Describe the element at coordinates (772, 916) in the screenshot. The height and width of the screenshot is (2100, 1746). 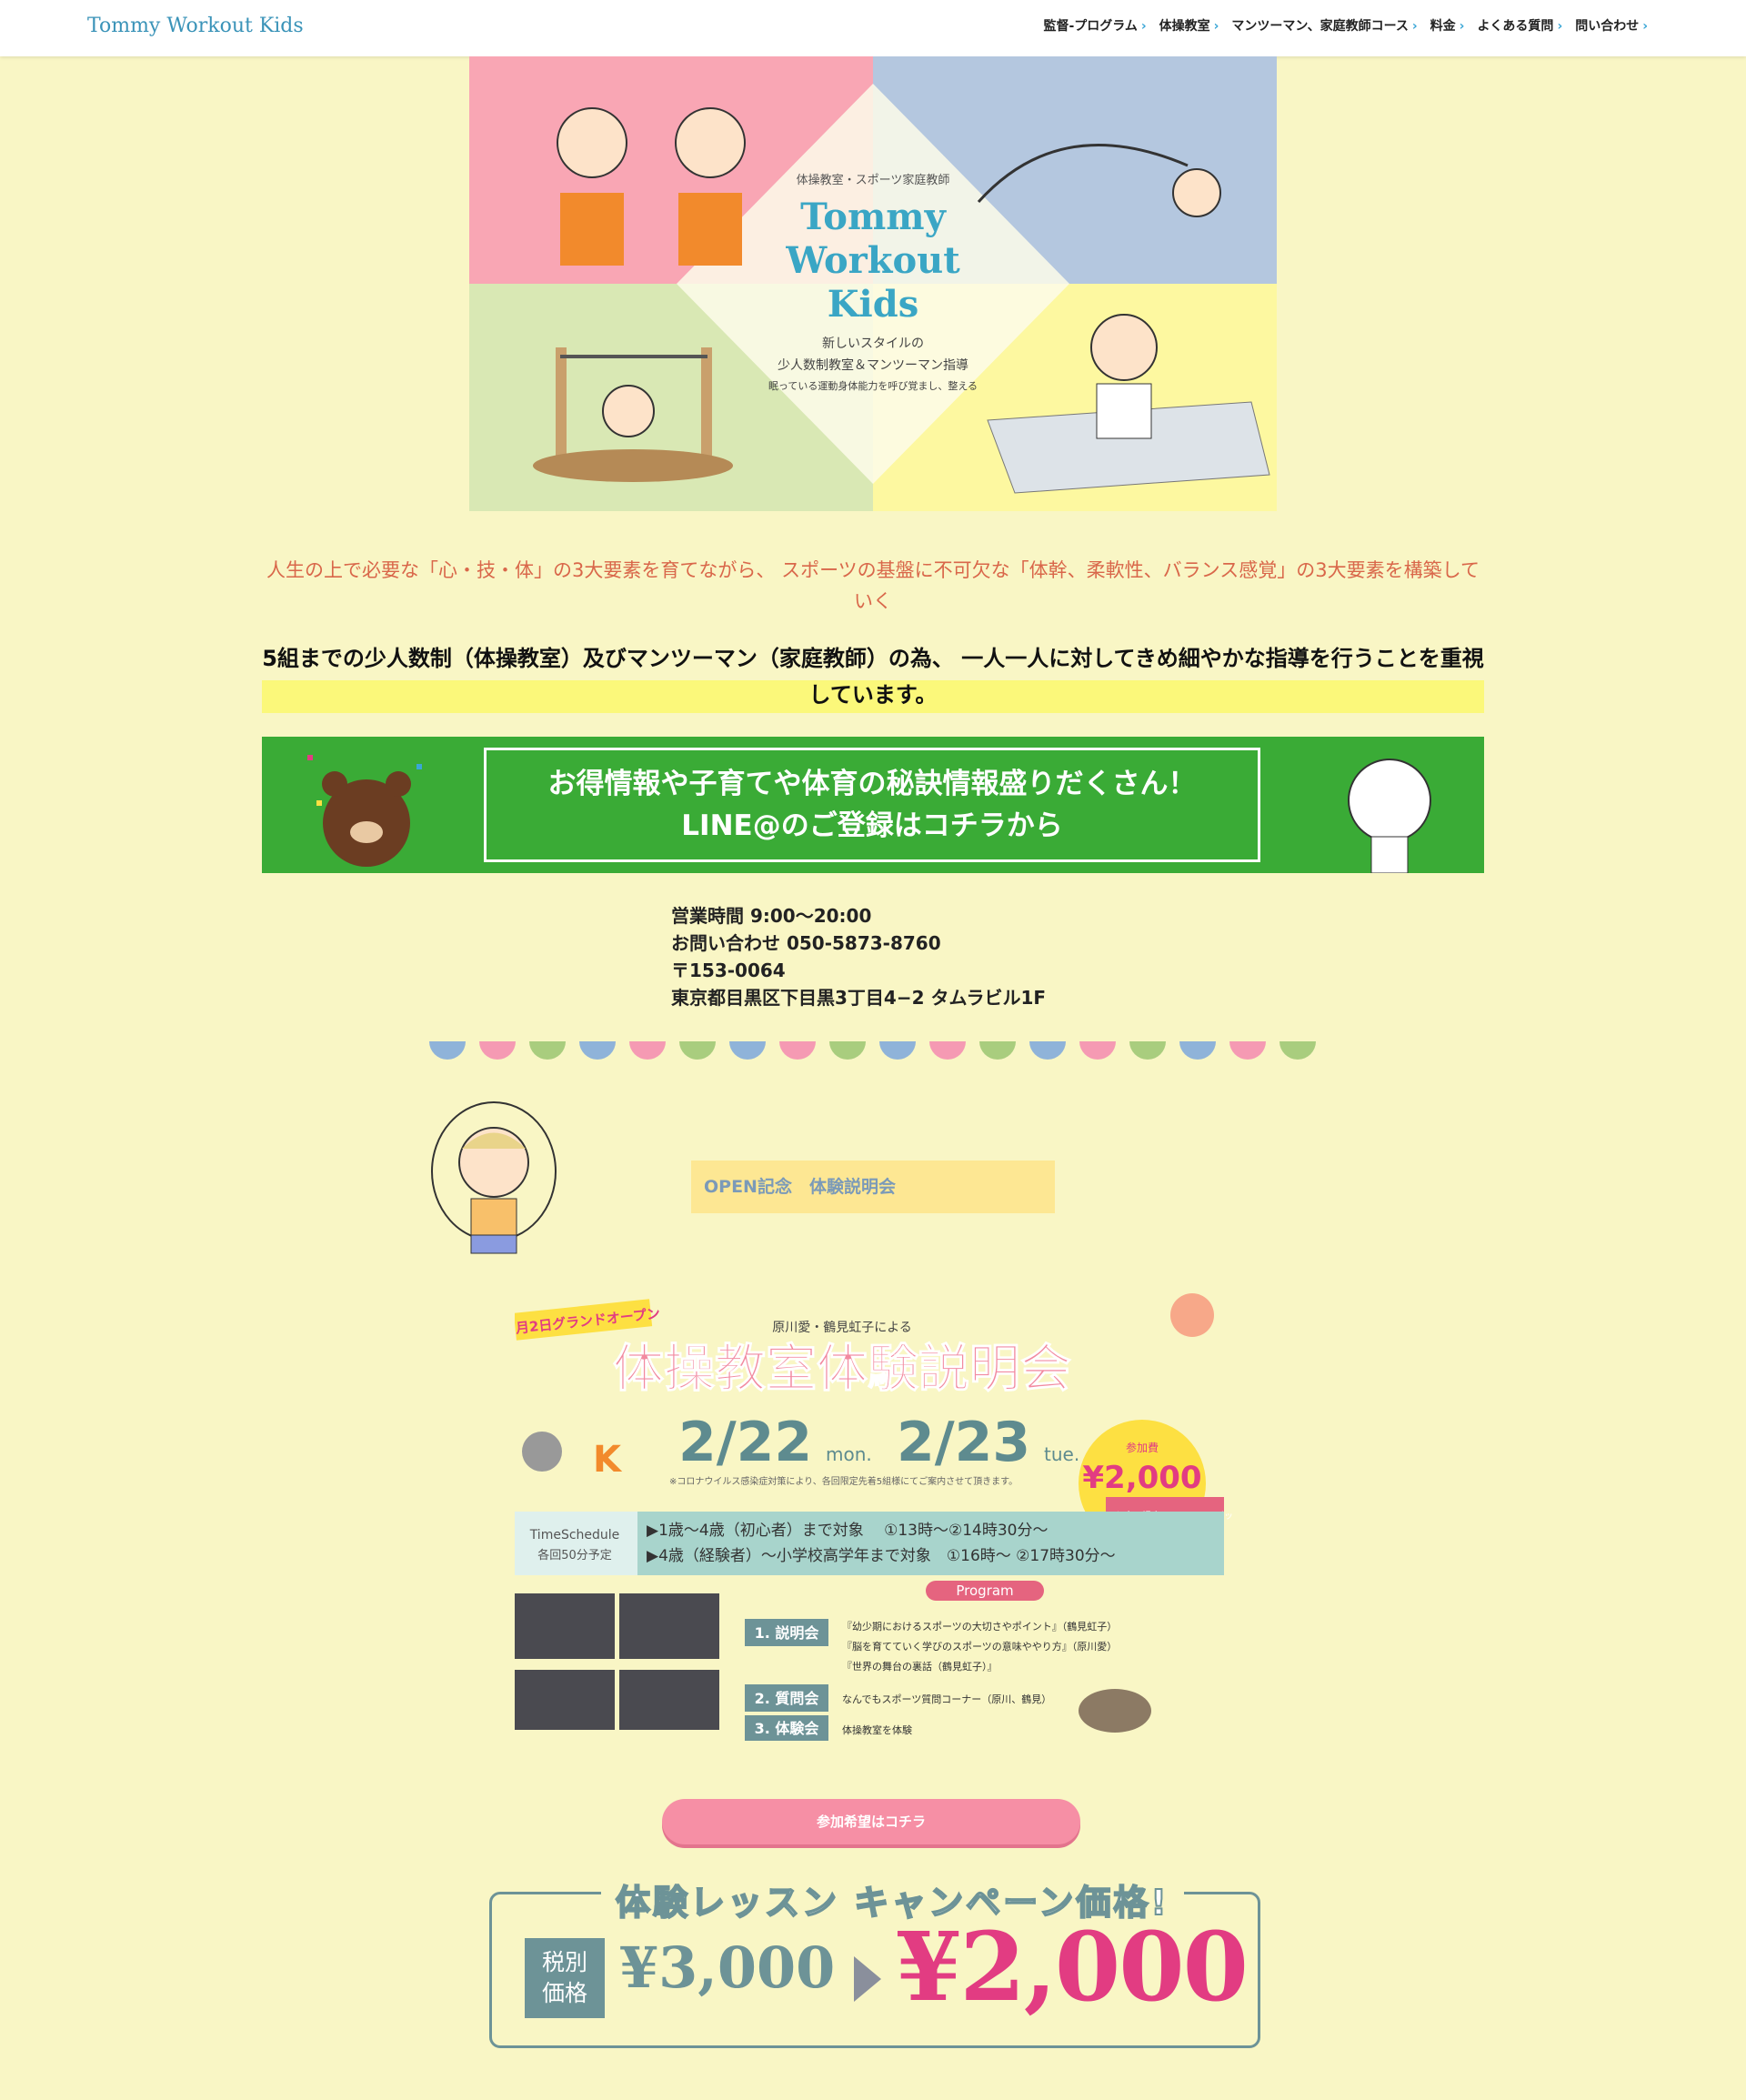
I see `business-hours: 営業時間 9:00〜20:00` at that location.